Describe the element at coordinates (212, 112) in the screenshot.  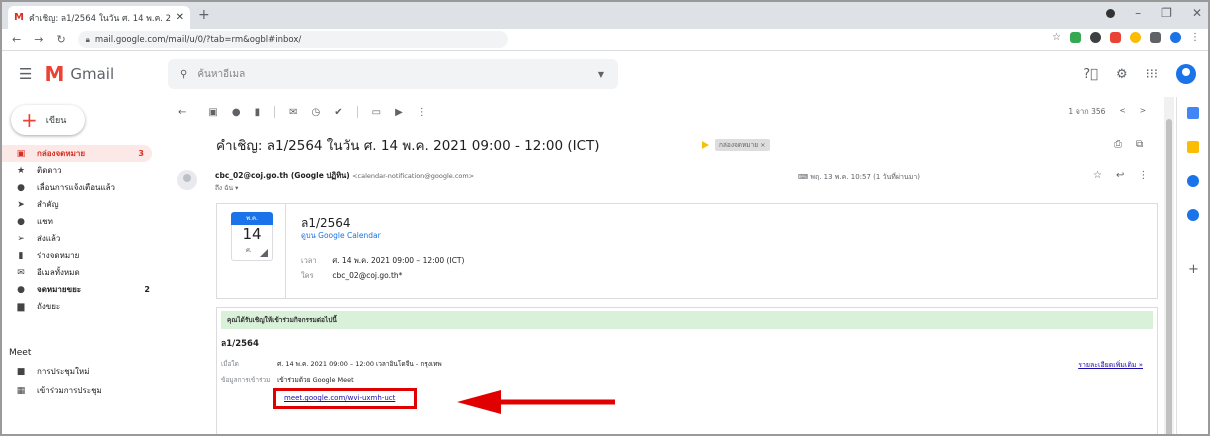
I see `archive-icon: ▣` at that location.